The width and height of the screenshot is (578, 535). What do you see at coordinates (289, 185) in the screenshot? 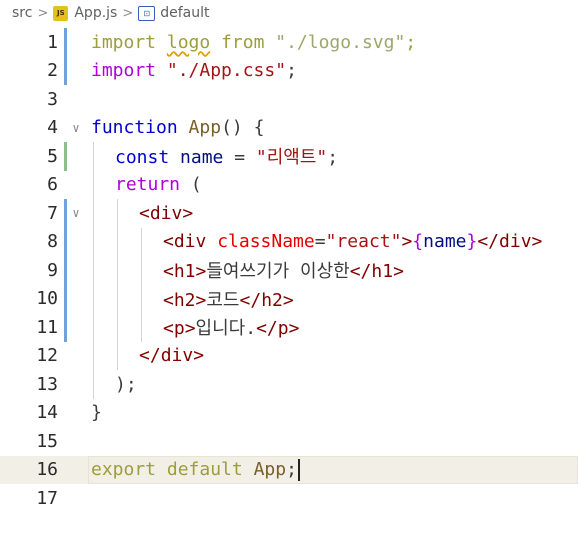
I see `code-line: 6 return (` at bounding box center [289, 185].